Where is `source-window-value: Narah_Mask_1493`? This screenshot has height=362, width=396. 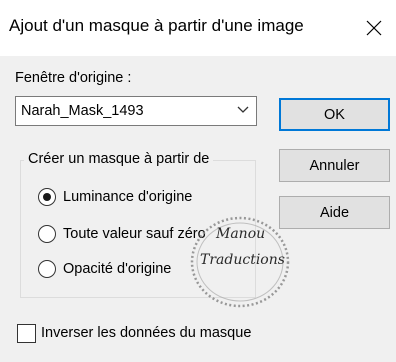
source-window-value: Narah_Mask_1493 is located at coordinates (82, 111).